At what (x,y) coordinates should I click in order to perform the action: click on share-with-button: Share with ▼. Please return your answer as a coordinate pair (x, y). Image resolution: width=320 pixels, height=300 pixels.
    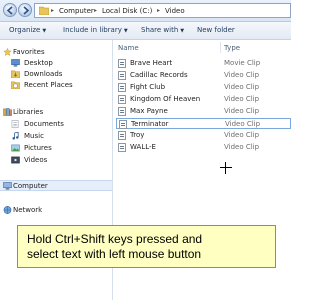
    Looking at the image, I should click on (162, 30).